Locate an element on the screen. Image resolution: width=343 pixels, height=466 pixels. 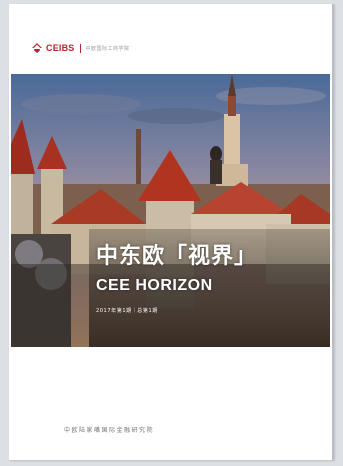
ceibs-logo: CEIBS 中欧国际工商学院 is located at coordinates (80, 48).